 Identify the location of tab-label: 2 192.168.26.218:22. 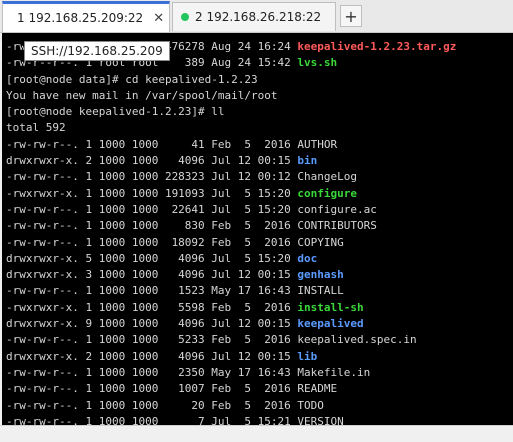
(258, 17).